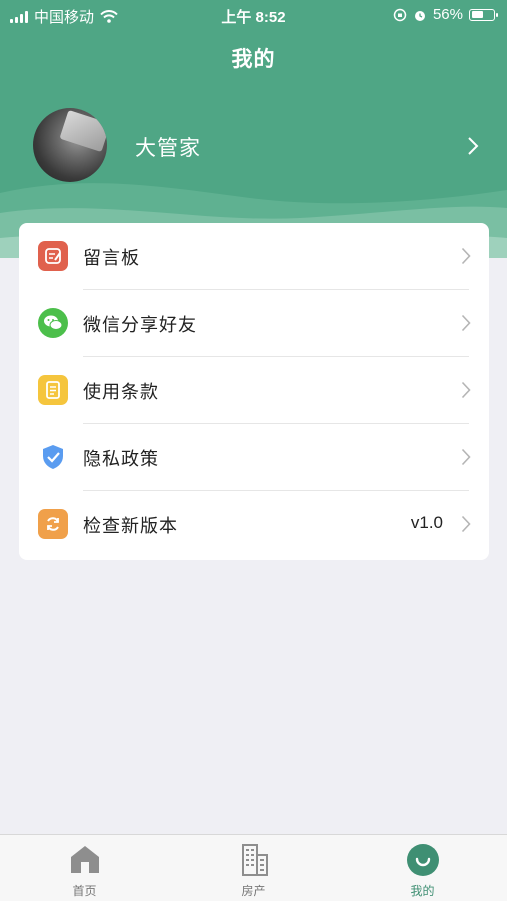 Image resolution: width=507 pixels, height=901 pixels. What do you see at coordinates (447, 14) in the screenshot?
I see `battery-percent: 56%` at bounding box center [447, 14].